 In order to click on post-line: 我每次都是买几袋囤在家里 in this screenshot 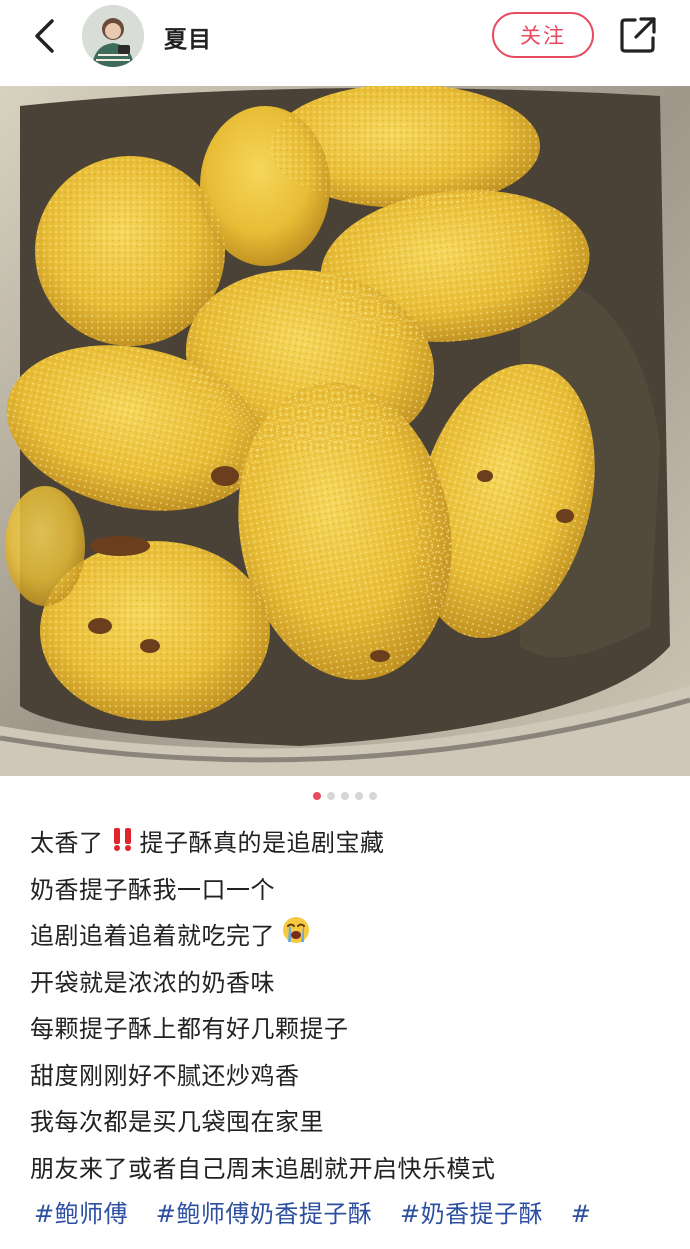, I will do `click(177, 1122)`.